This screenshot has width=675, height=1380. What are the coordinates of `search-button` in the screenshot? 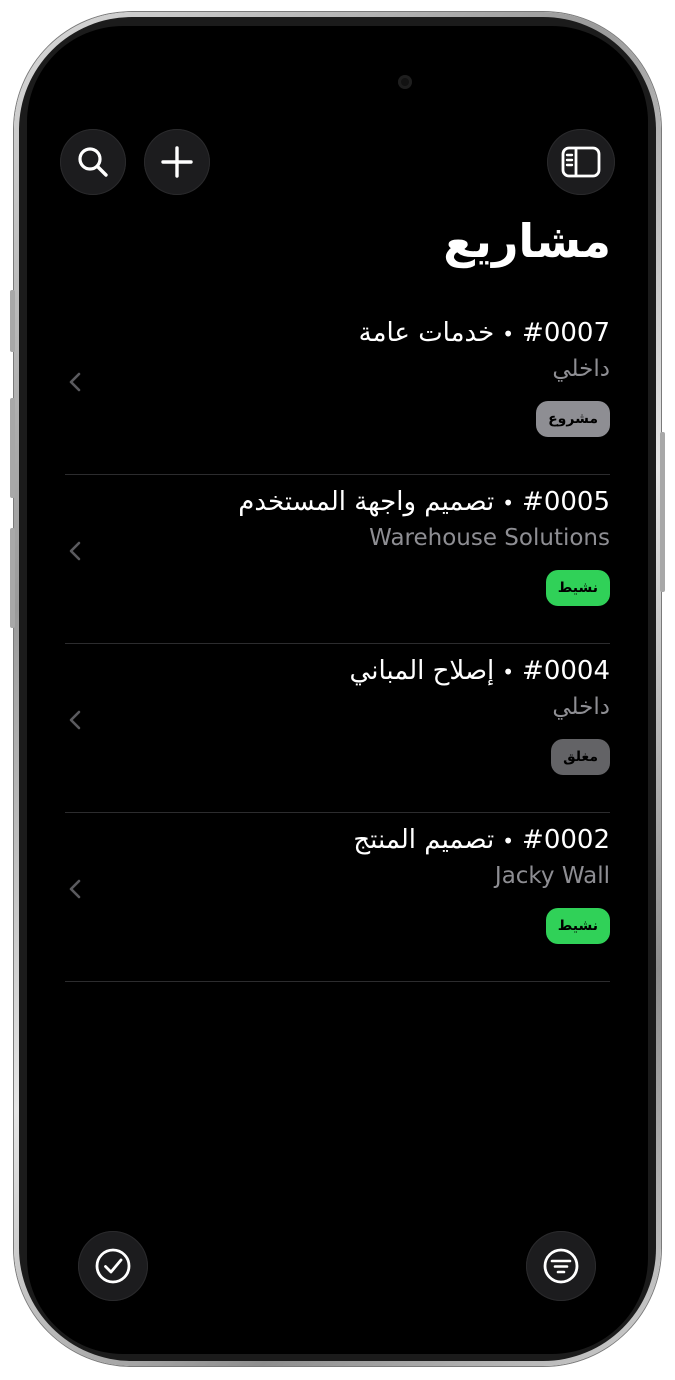 It's located at (93, 162).